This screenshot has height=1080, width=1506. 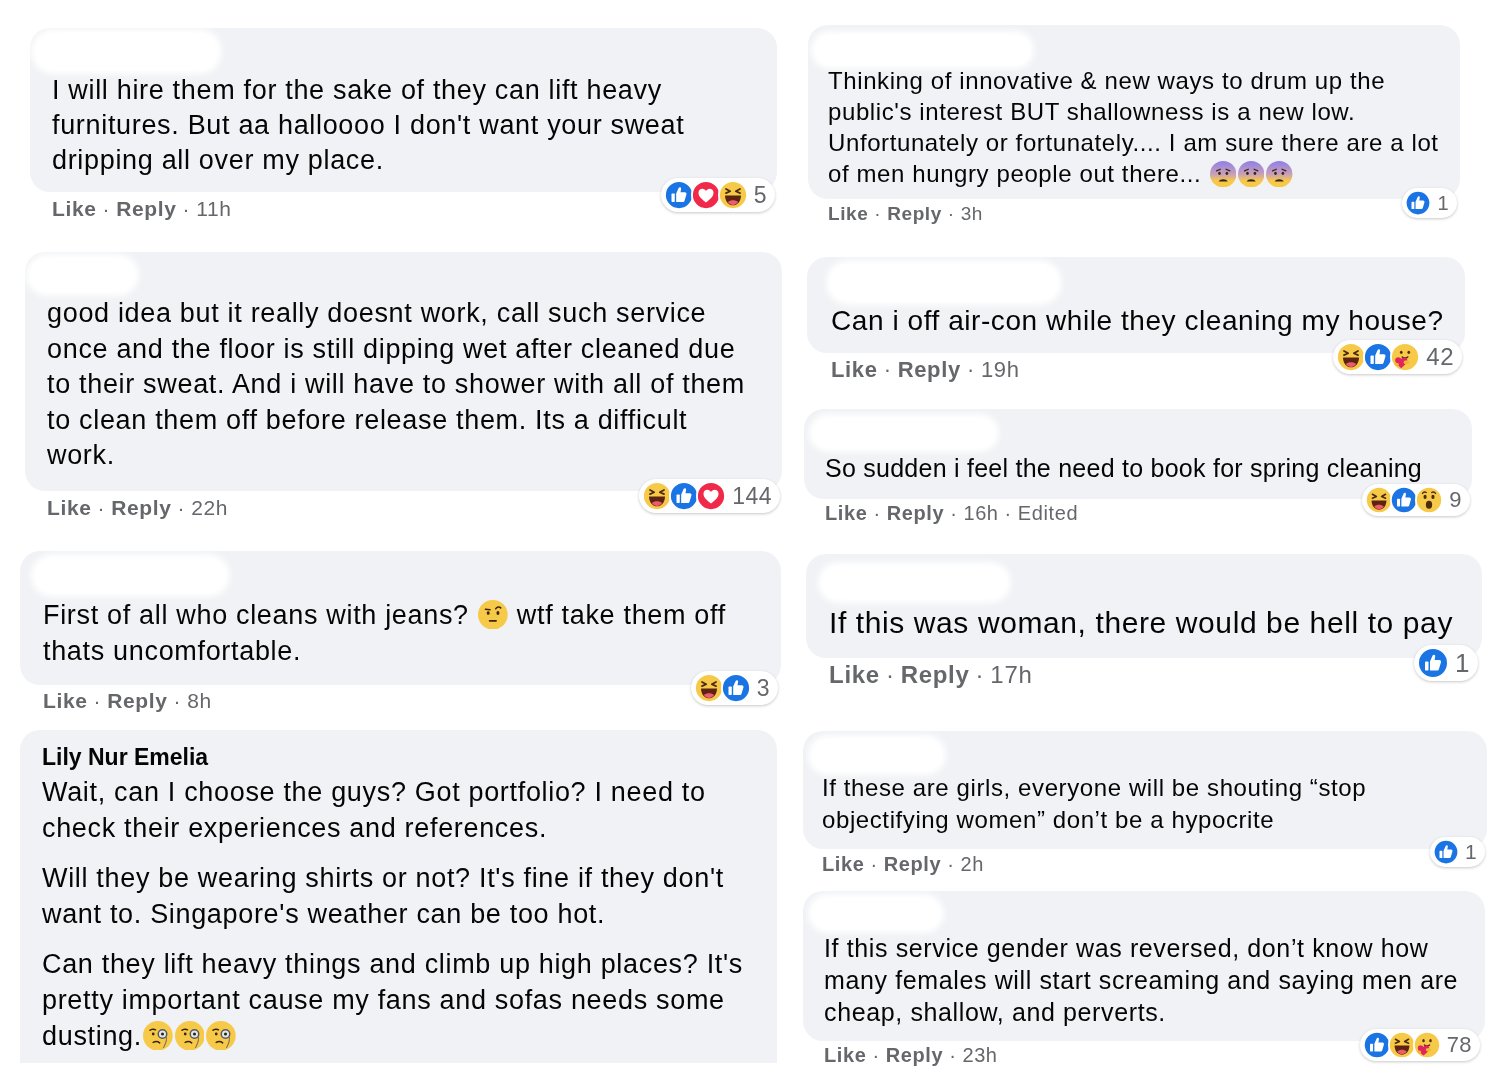 I want to click on comment-text: If these are girls, everyone will be shouting “stop objectifying women” don’t be a hypocrite, so click(x=1095, y=803).